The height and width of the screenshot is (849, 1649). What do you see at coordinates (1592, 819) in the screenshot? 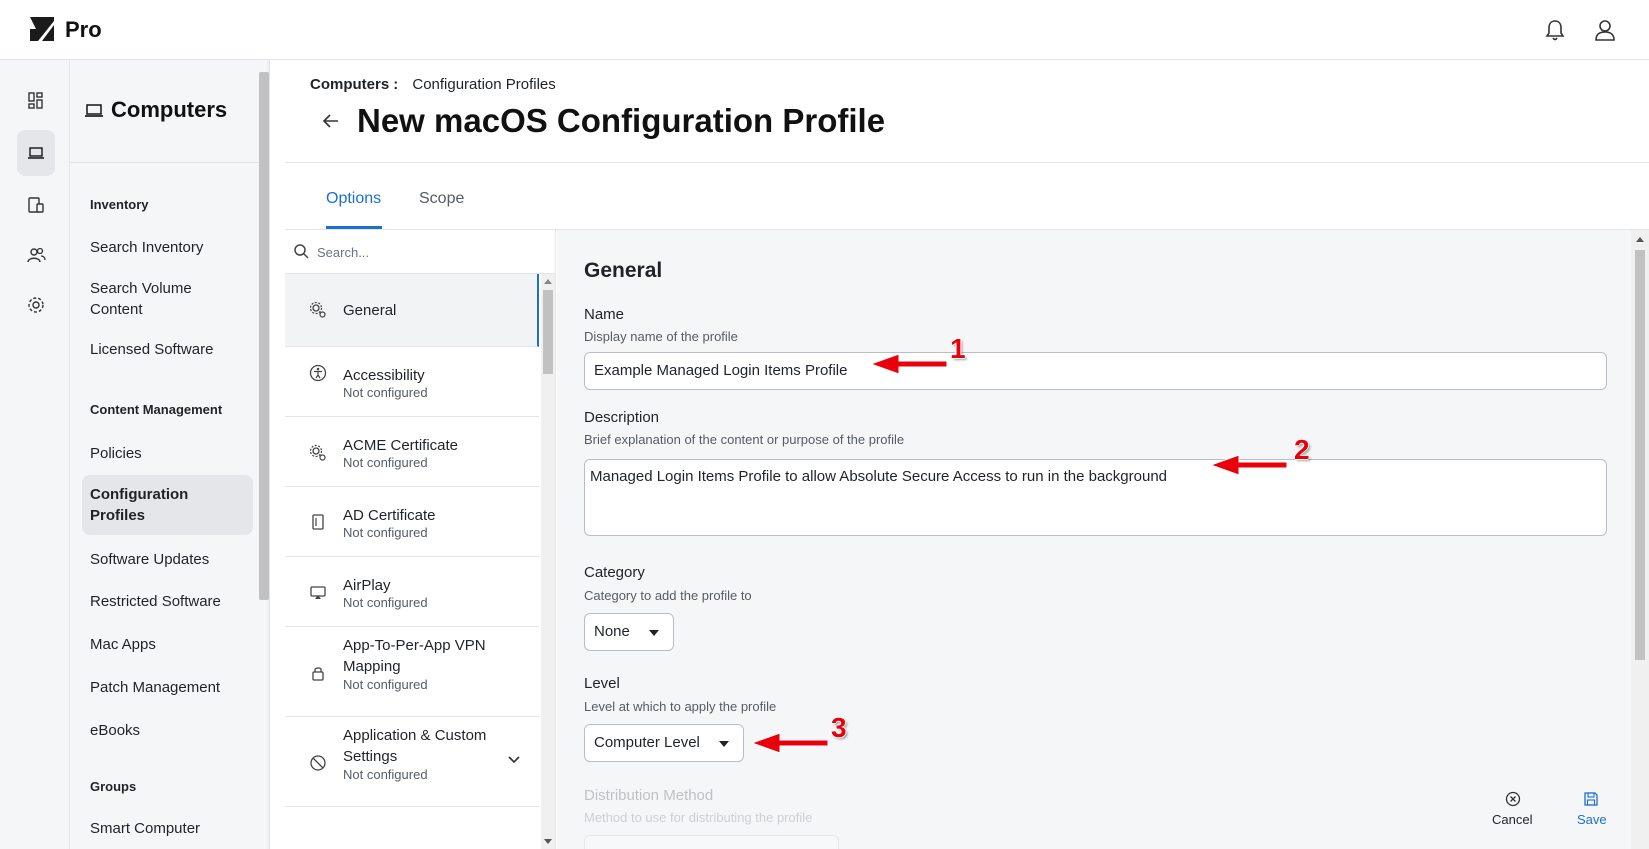
I see `save-button: Save` at bounding box center [1592, 819].